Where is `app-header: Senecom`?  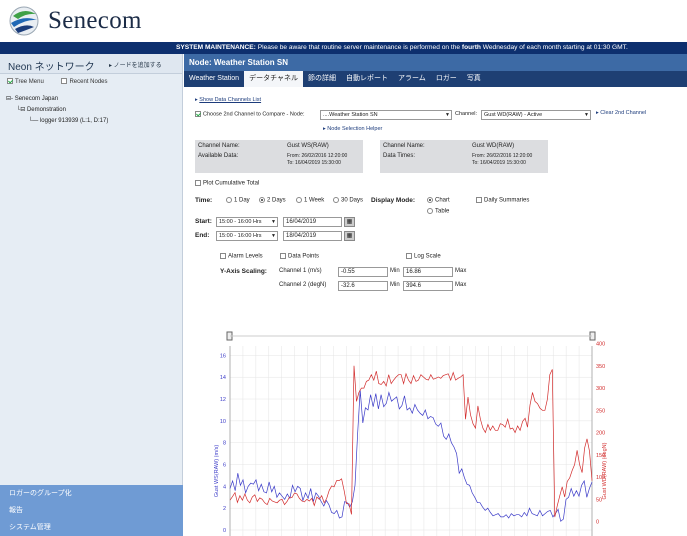
app-header: Senecom is located at coordinates (343, 21).